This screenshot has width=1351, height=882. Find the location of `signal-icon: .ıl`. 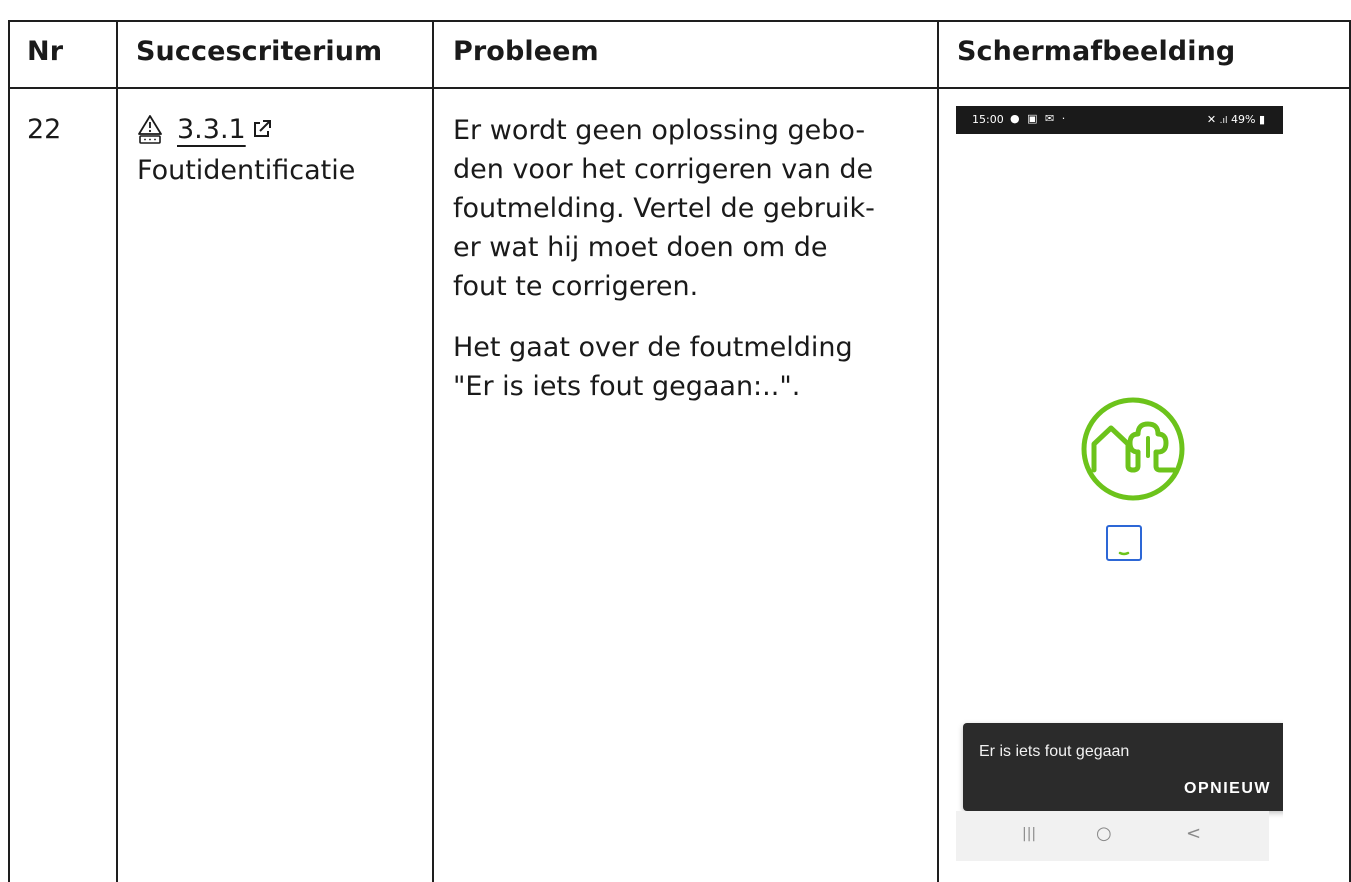

signal-icon: .ıl is located at coordinates (1223, 121).